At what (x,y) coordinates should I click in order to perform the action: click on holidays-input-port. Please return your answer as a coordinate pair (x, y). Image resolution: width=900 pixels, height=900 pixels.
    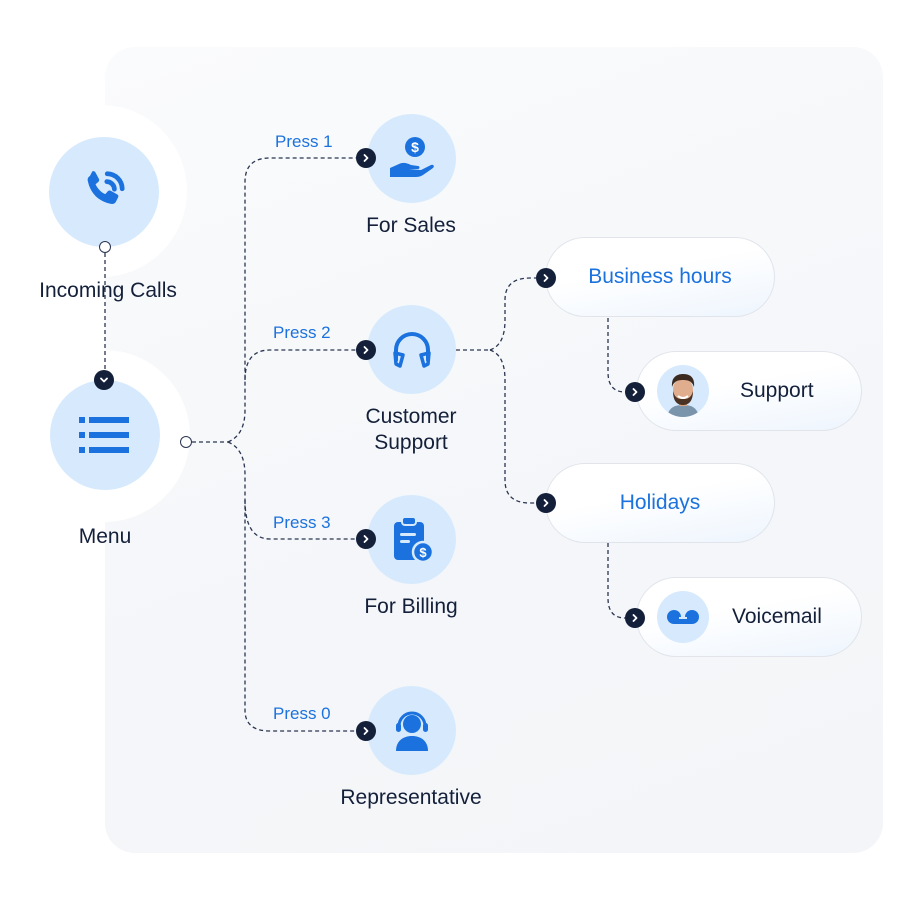
    Looking at the image, I should click on (546, 503).